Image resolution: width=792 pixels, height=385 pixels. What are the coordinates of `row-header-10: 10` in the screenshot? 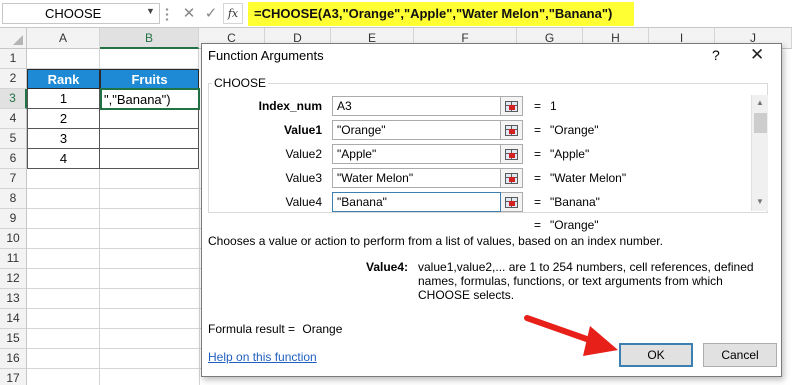 It's located at (13, 239).